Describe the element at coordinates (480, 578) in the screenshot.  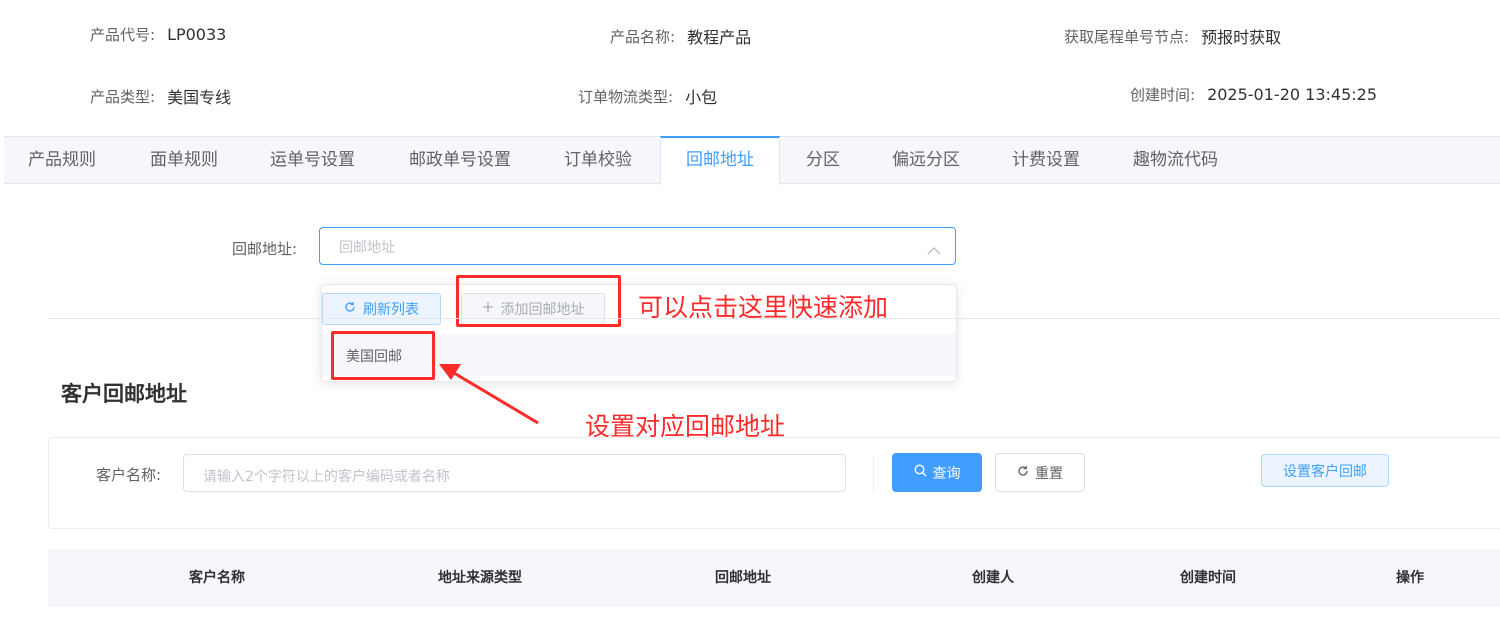
I see `column-header: 地址来源类型` at that location.